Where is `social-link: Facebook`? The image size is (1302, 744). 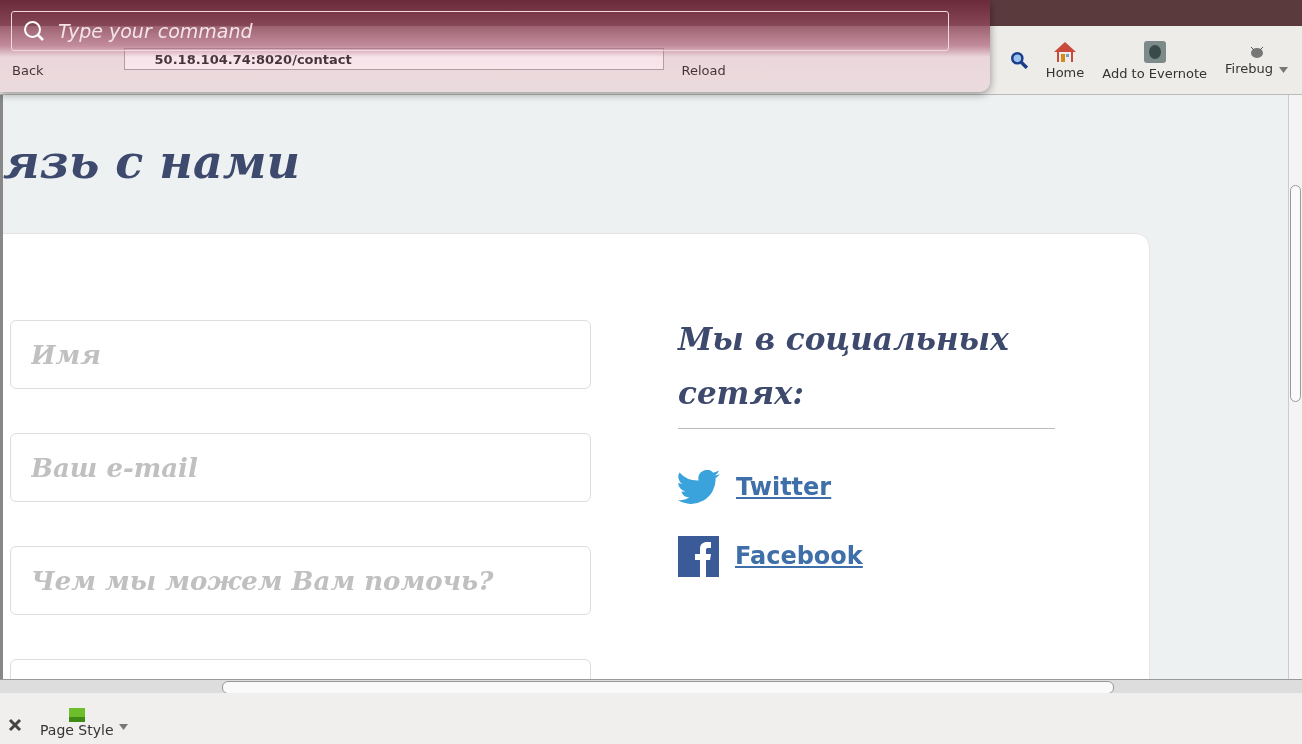 social-link: Facebook is located at coordinates (799, 556).